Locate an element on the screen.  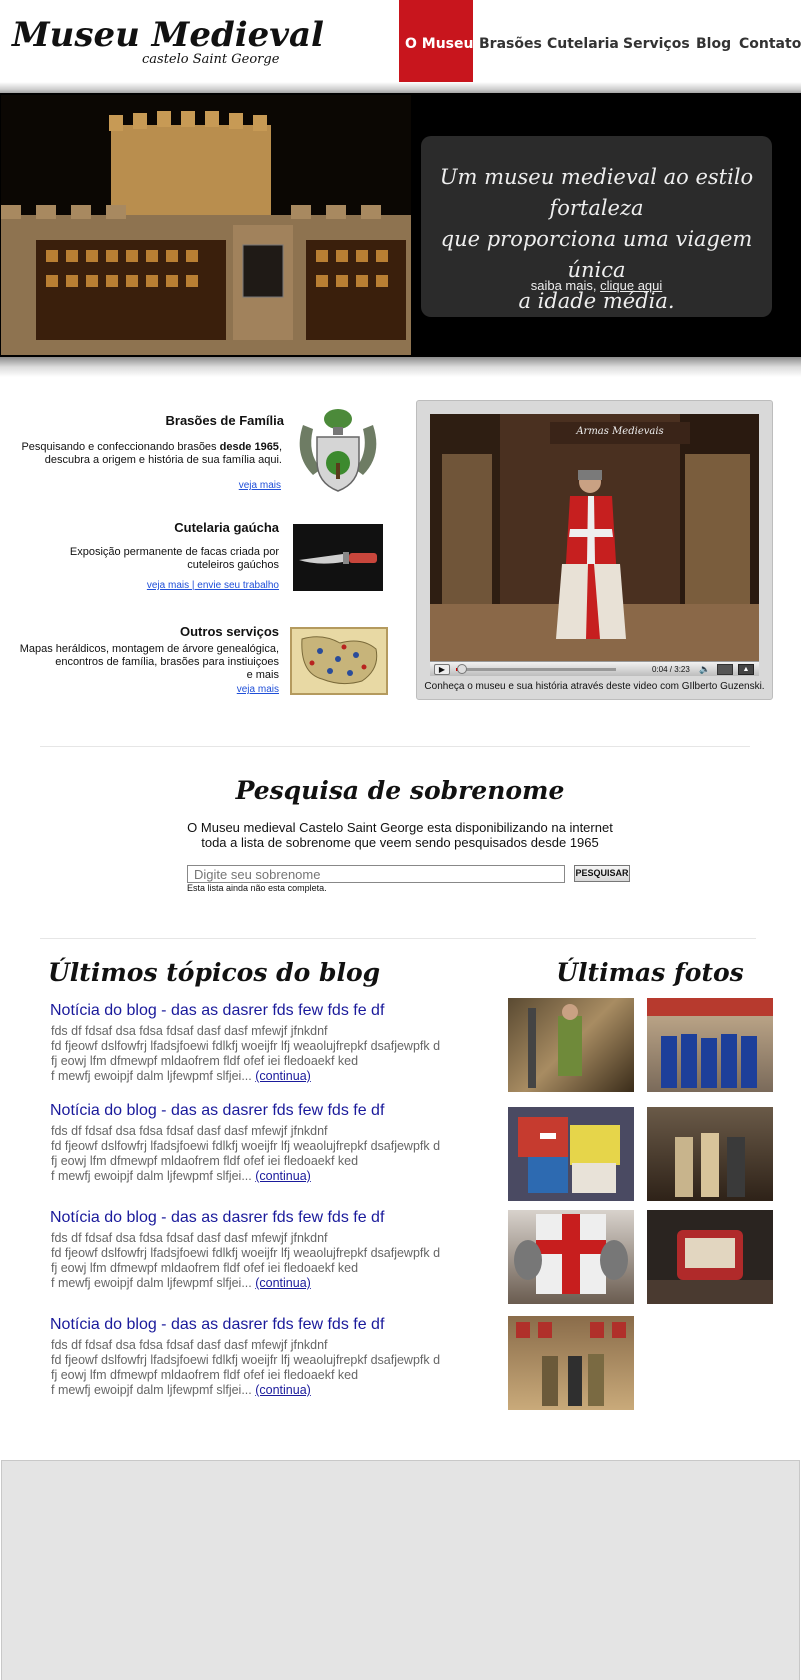
feature-title-cutelaria: Cutelaria gaúcha is located at coordinates (226, 527).